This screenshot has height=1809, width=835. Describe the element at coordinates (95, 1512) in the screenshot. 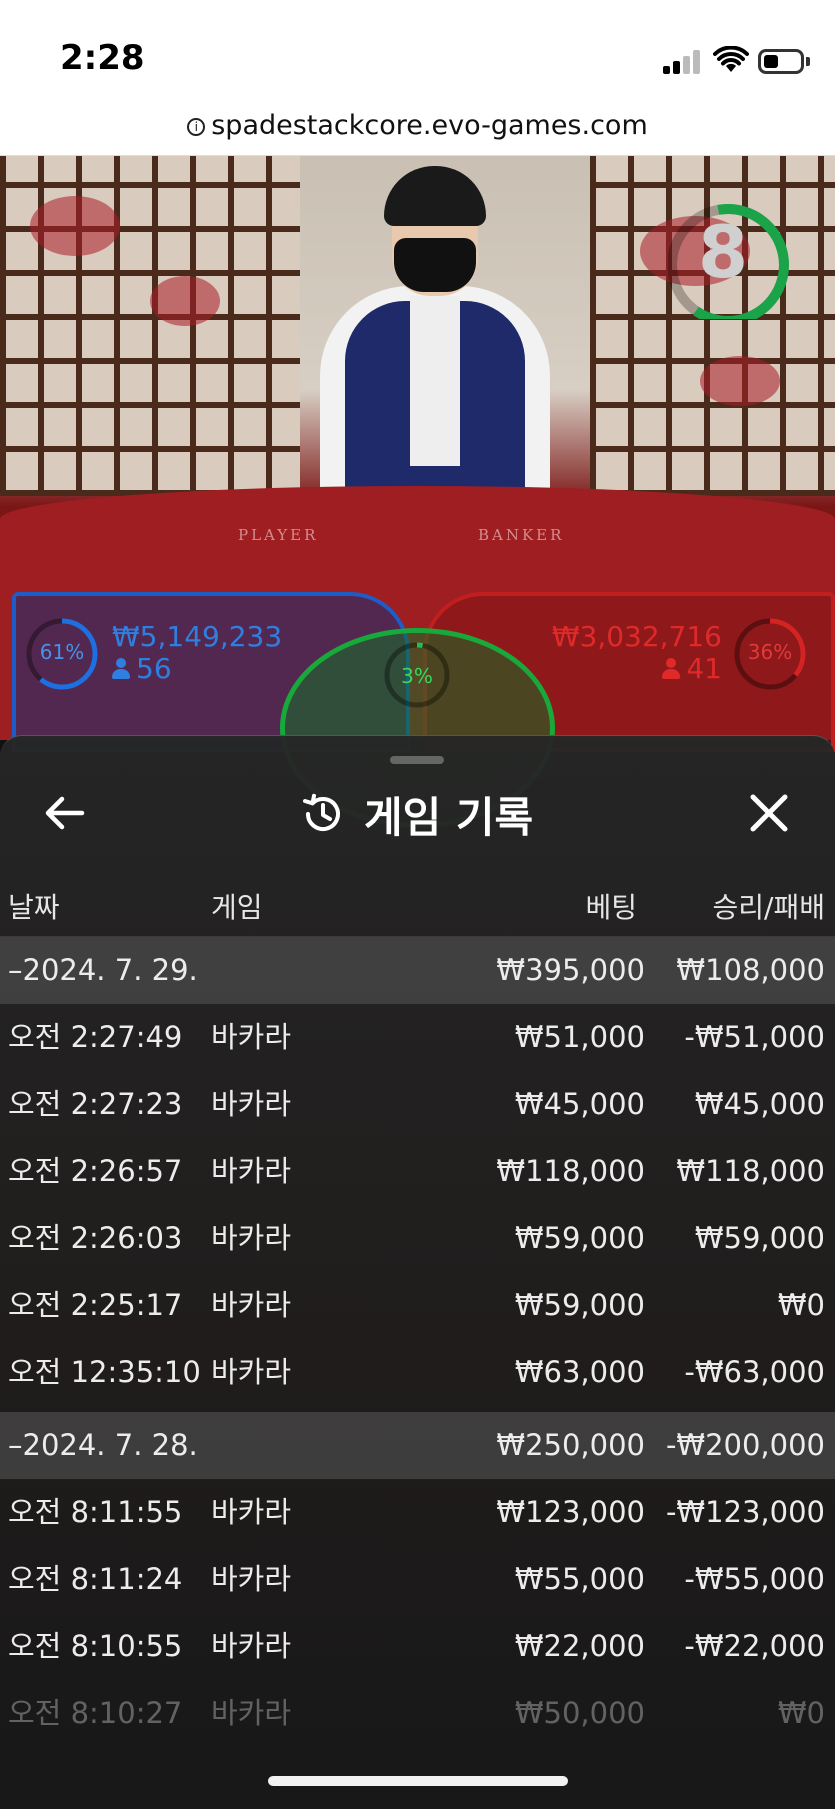

I see `row-time: 오전 8:11:55` at that location.